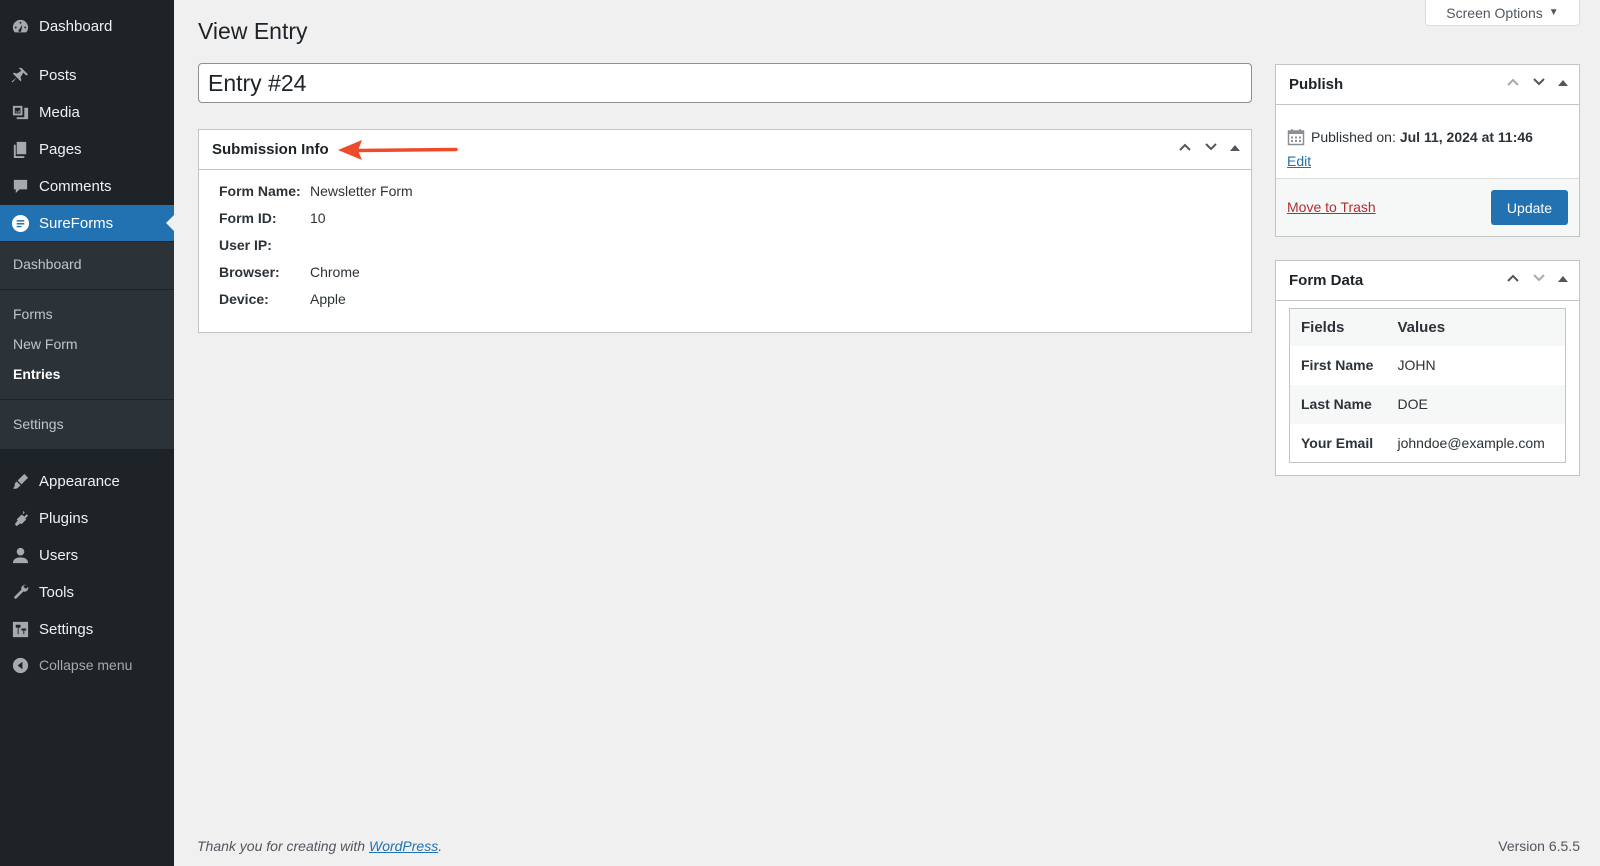 Image resolution: width=1600 pixels, height=866 pixels. I want to click on menu-sureforms: SureForms, so click(87, 223).